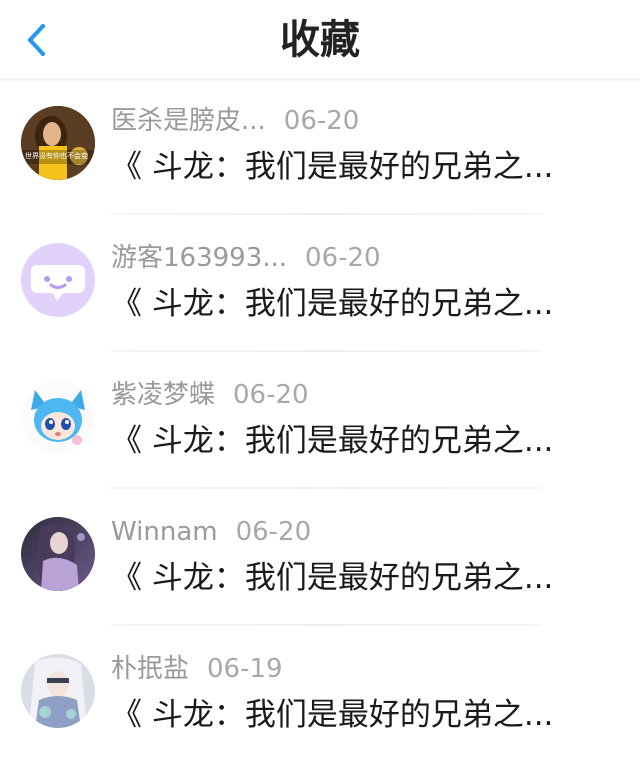  I want to click on avatar-caption: 世界没有你也不会变, so click(56, 155).